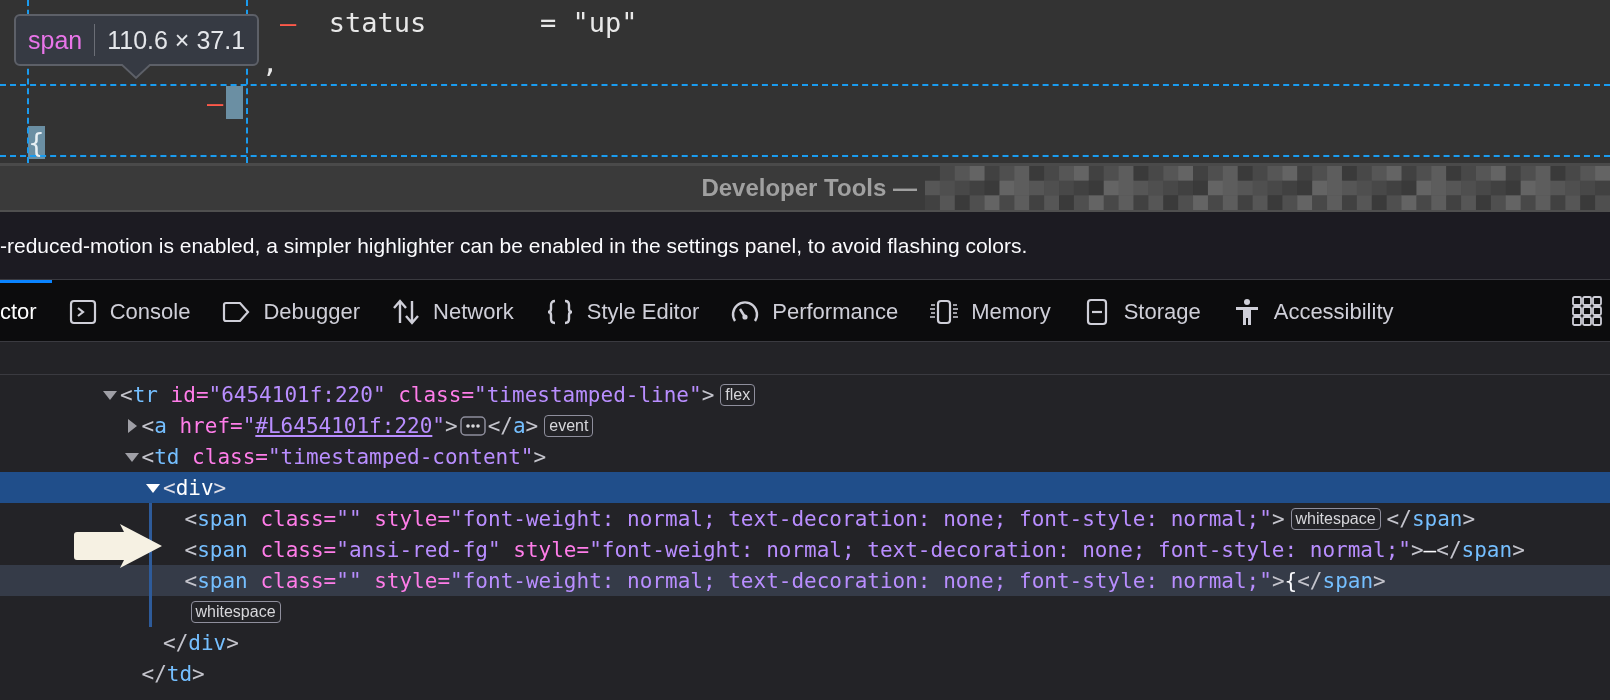 Image resolution: width=1610 pixels, height=700 pixels. What do you see at coordinates (514, 245) in the screenshot?
I see `notification-text: -reduced-motion is enabled, a simpler highlighter can be enabled in the settings panel, to avoid flashing colors.` at bounding box center [514, 245].